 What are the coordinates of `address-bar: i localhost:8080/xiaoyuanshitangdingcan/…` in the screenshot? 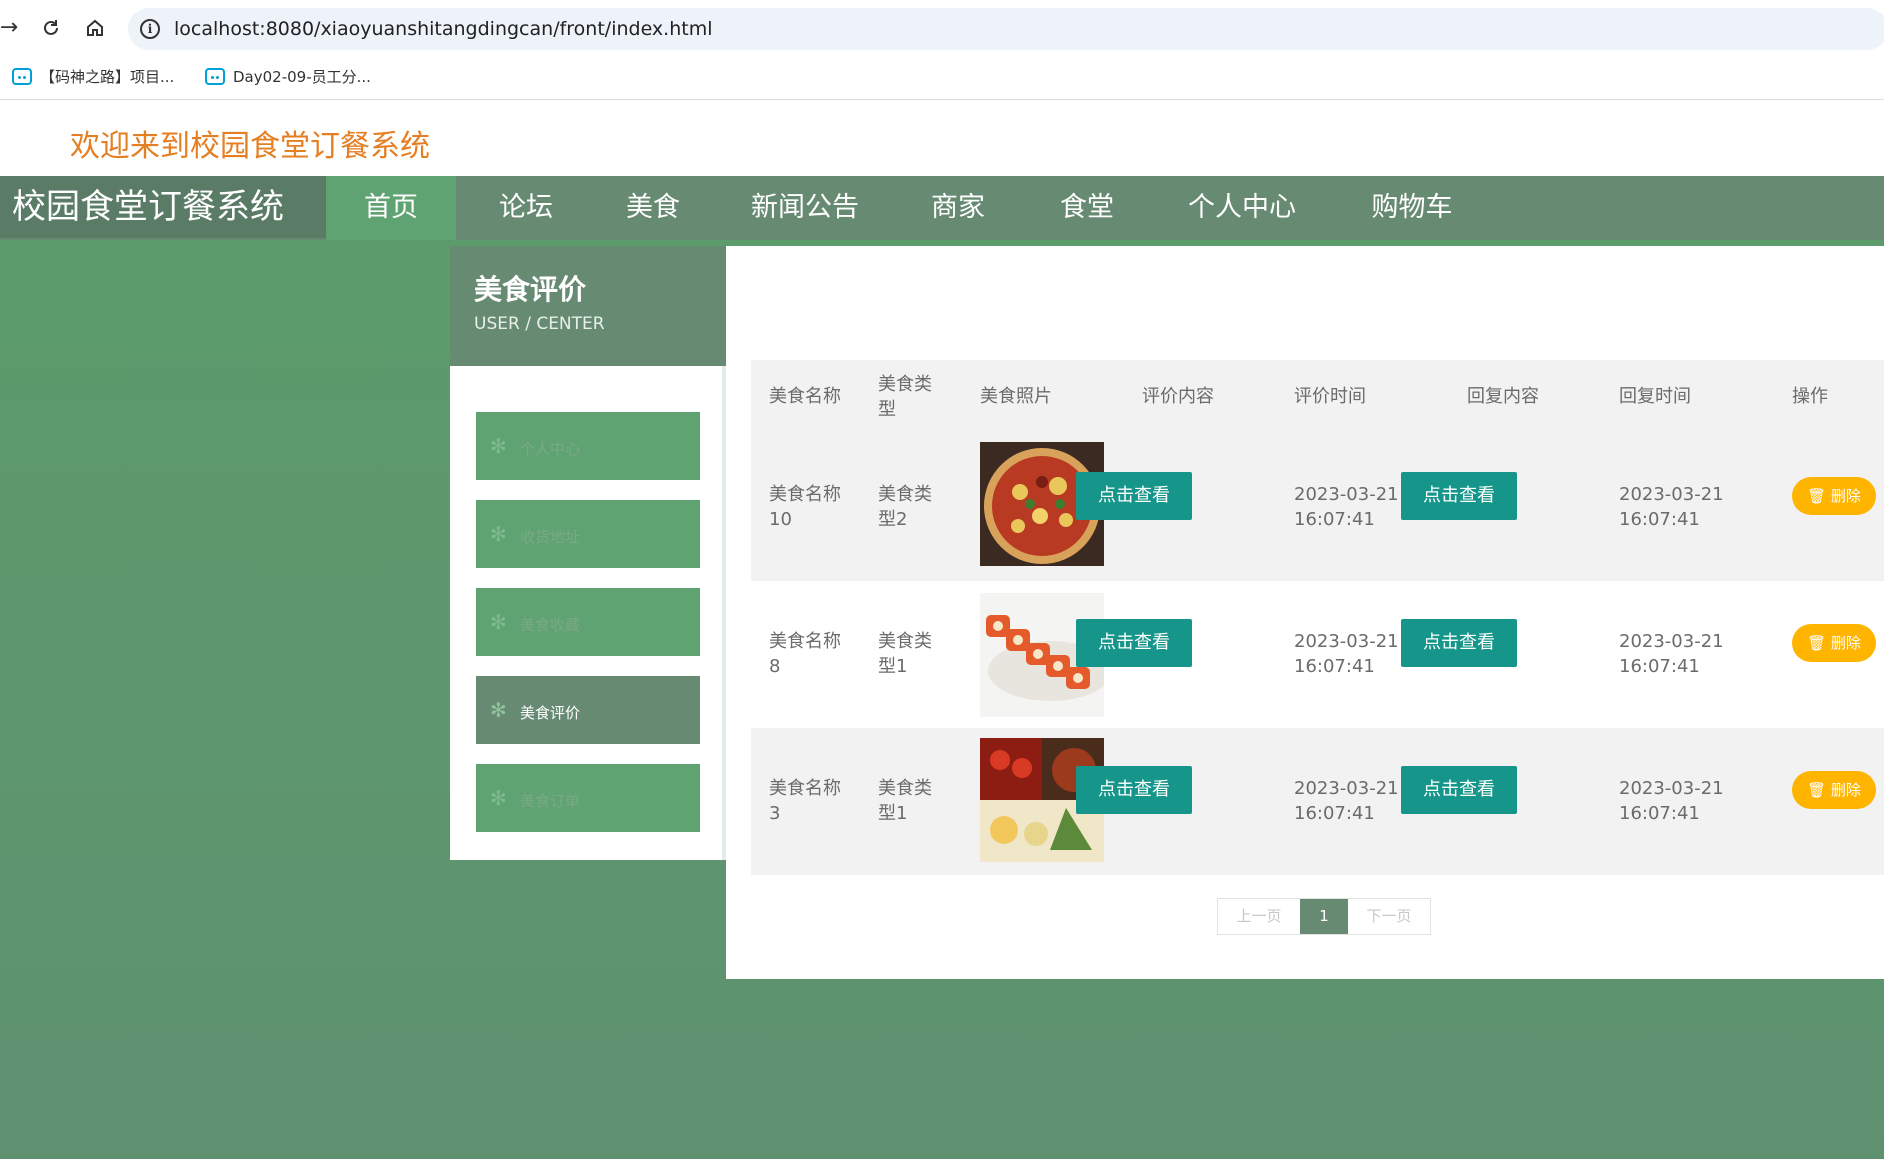 It's located at (1006, 29).